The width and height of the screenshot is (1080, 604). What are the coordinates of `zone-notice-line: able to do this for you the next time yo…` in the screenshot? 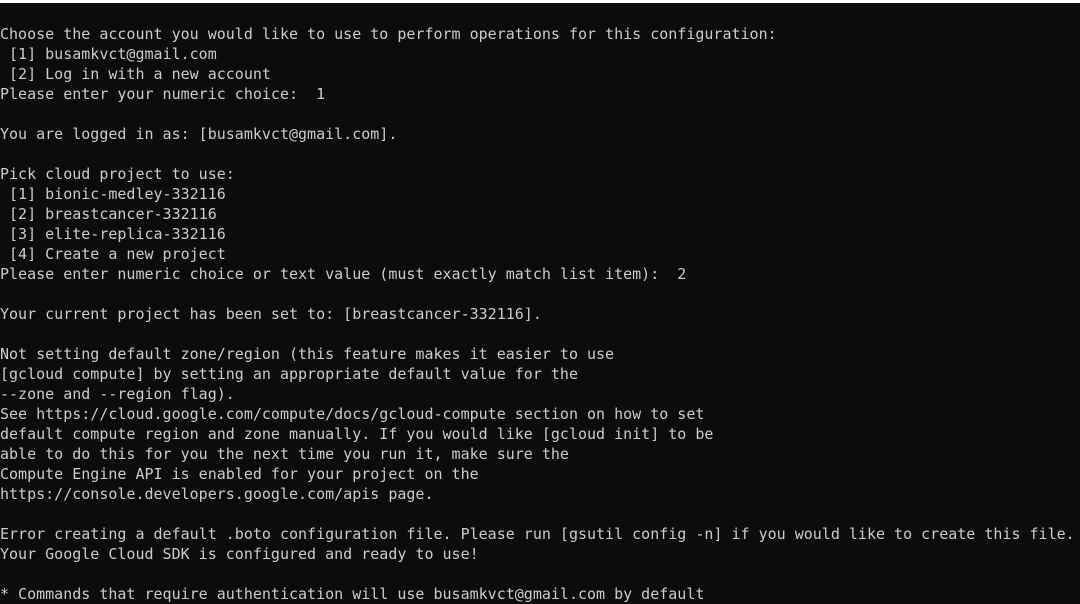 It's located at (284, 454).